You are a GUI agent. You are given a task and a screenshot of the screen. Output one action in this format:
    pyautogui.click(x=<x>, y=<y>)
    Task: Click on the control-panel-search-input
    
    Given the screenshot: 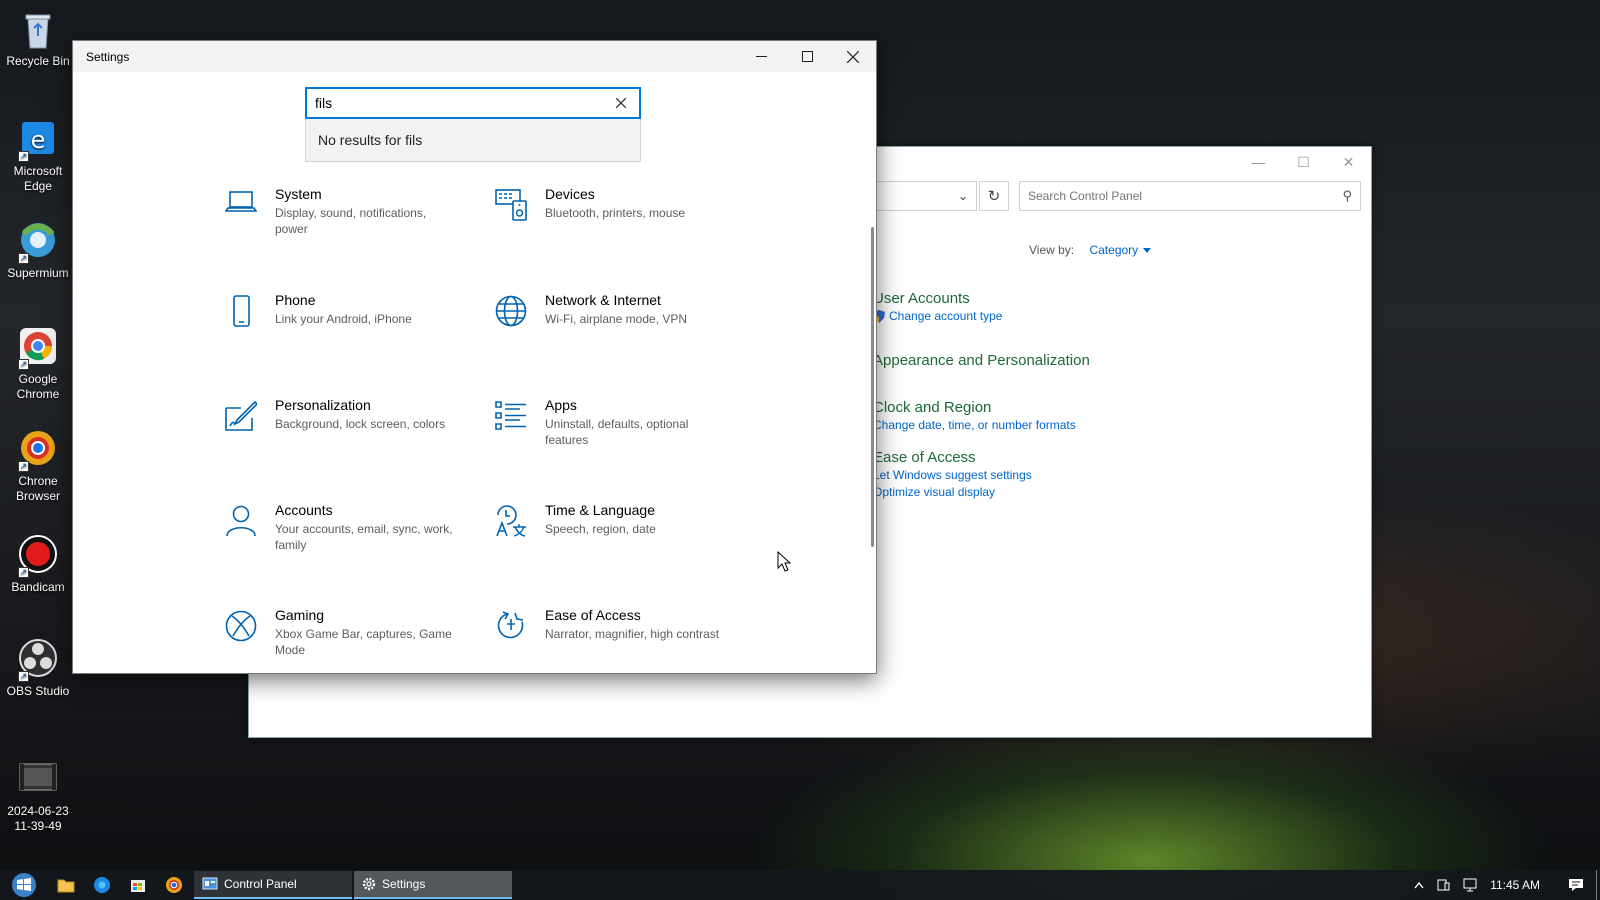 What is the action you would take?
    pyautogui.click(x=1185, y=196)
    